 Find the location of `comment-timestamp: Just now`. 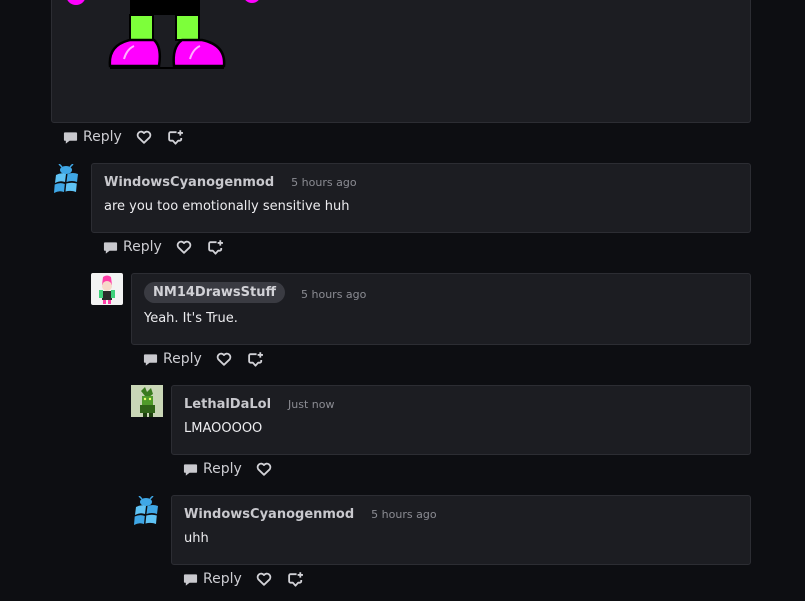

comment-timestamp: Just now is located at coordinates (311, 404).